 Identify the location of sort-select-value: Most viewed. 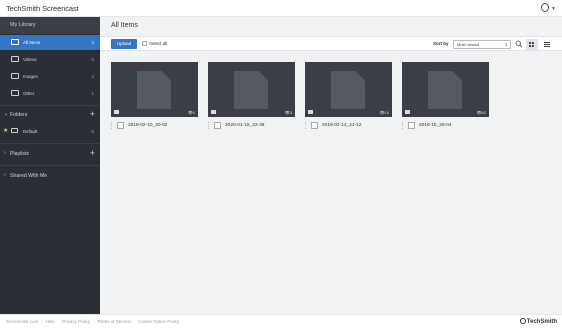
(468, 44).